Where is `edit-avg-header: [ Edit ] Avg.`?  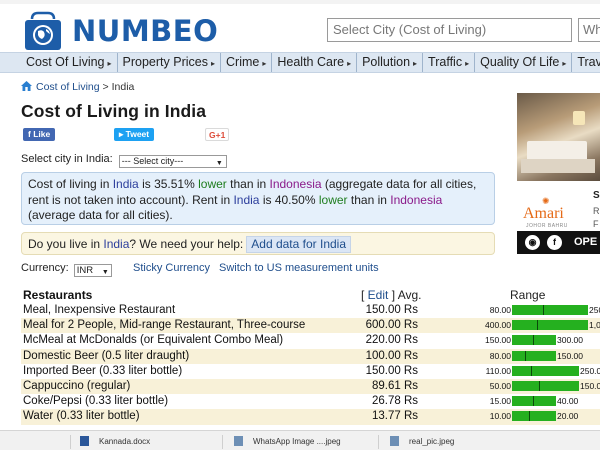 edit-avg-header: [ Edit ] Avg. is located at coordinates (391, 295).